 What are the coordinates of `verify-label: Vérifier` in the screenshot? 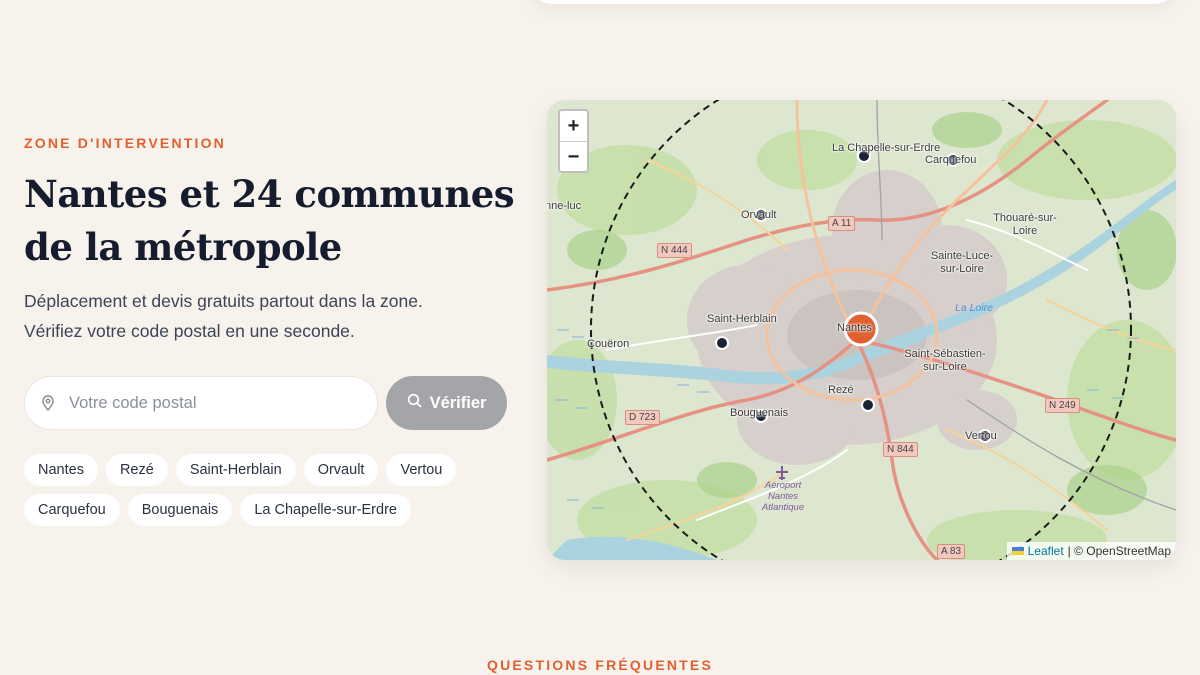 It's located at (458, 402).